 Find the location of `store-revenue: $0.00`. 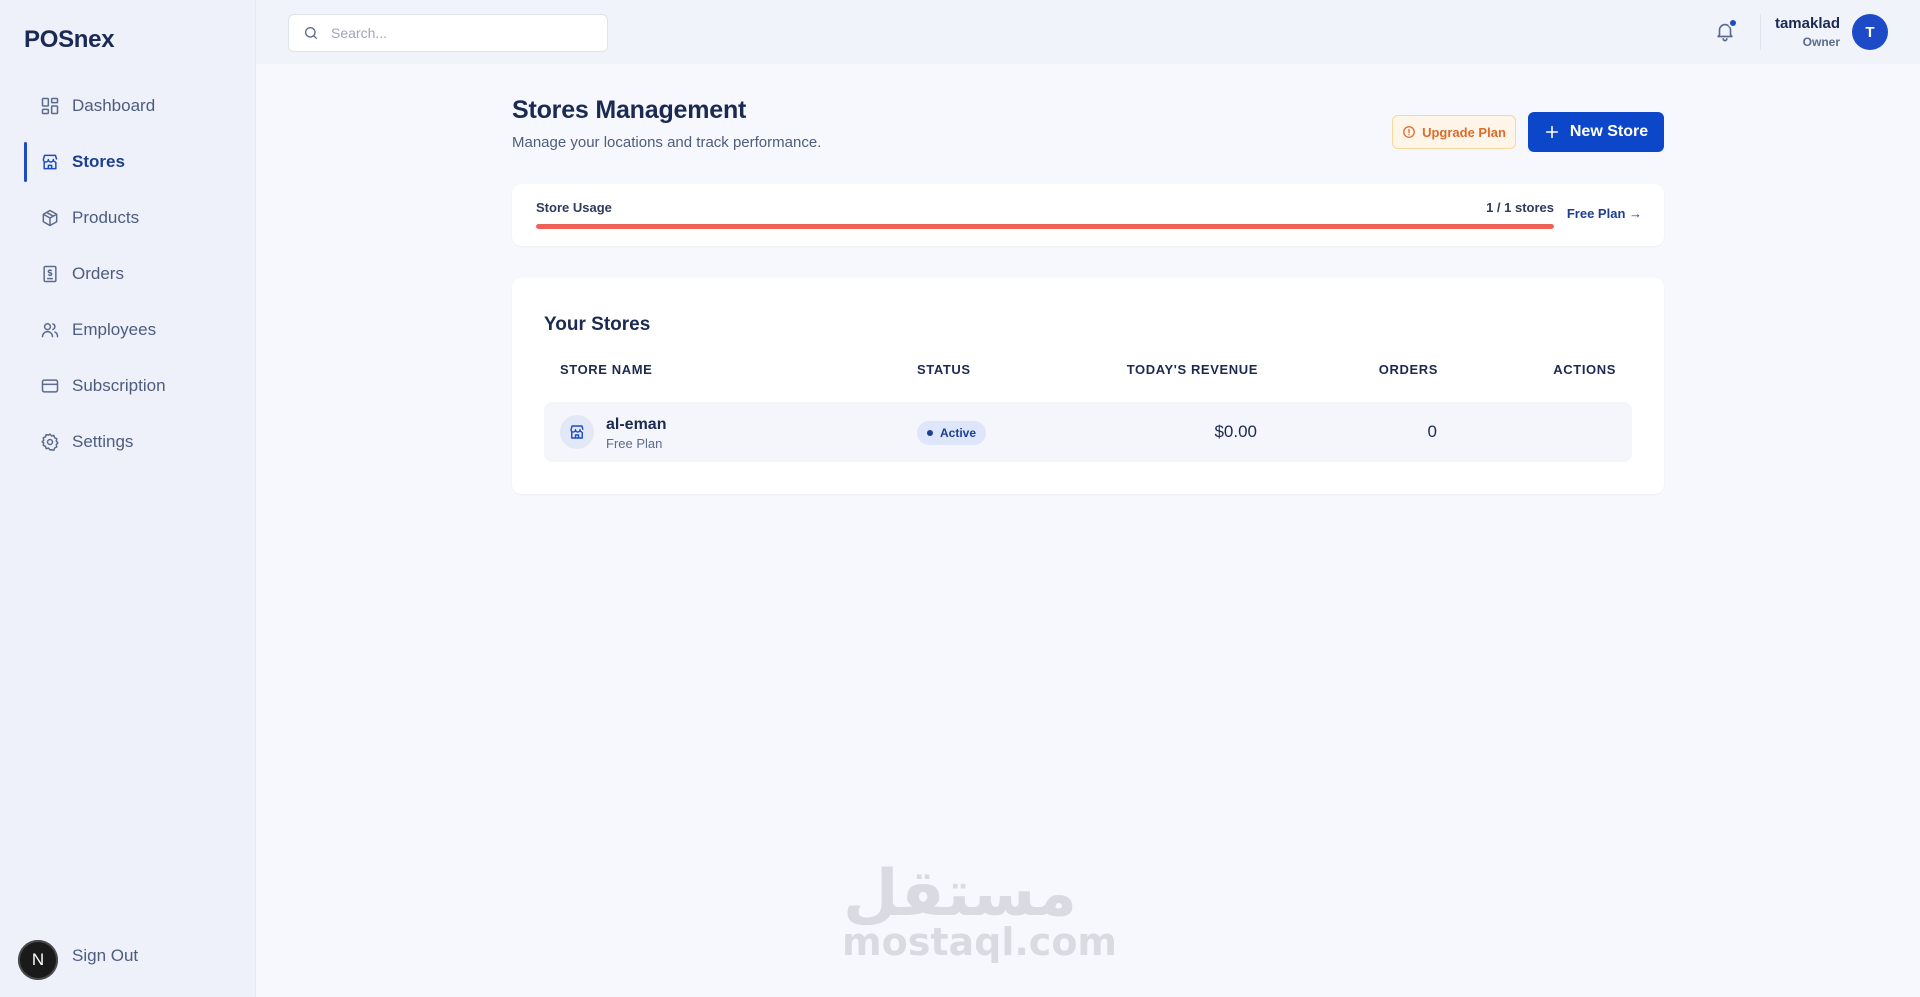

store-revenue: $0.00 is located at coordinates (1235, 431).